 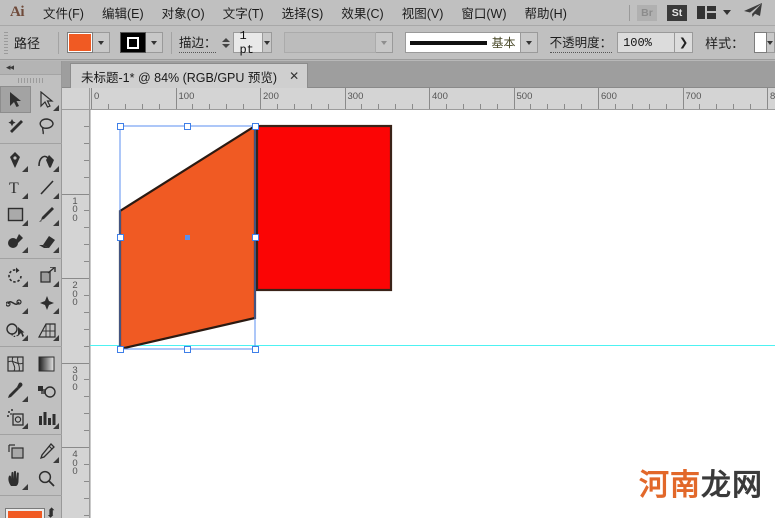 I want to click on horizontal-ruler: 0 100 200 300 400 500 600 700 800, so click(x=432, y=99).